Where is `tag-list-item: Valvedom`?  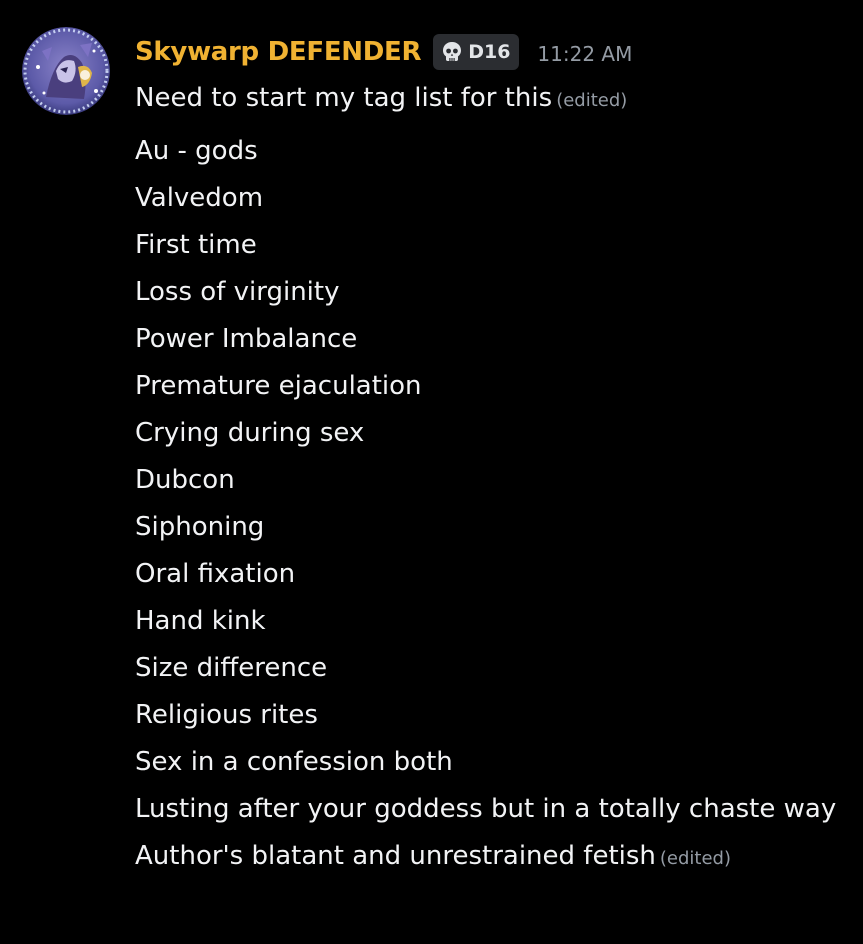 tag-list-item: Valvedom is located at coordinates (199, 198).